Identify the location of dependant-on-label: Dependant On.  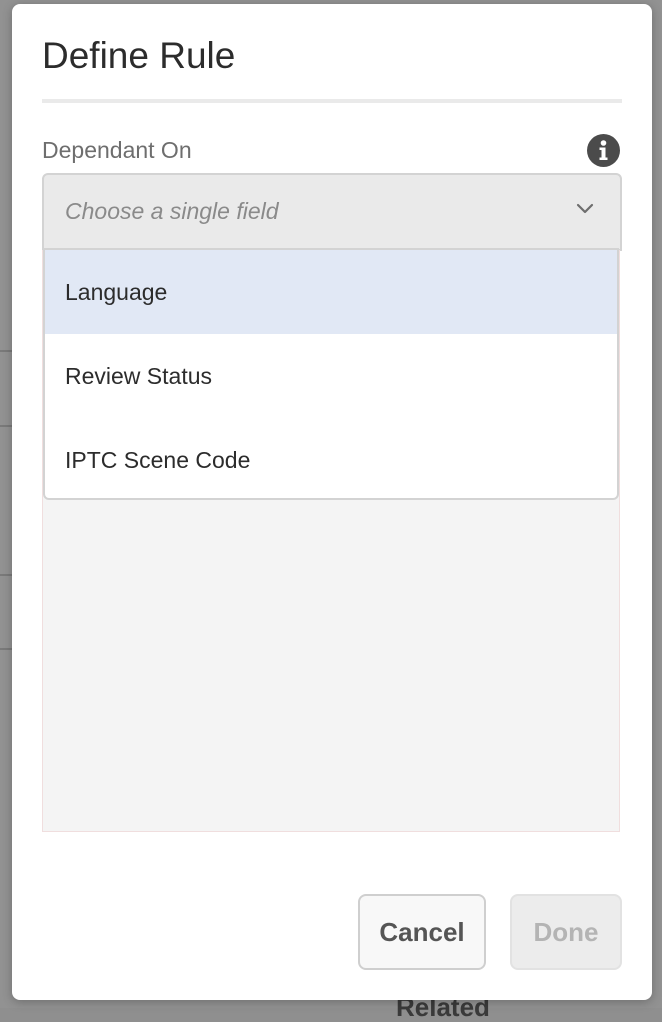
(117, 150).